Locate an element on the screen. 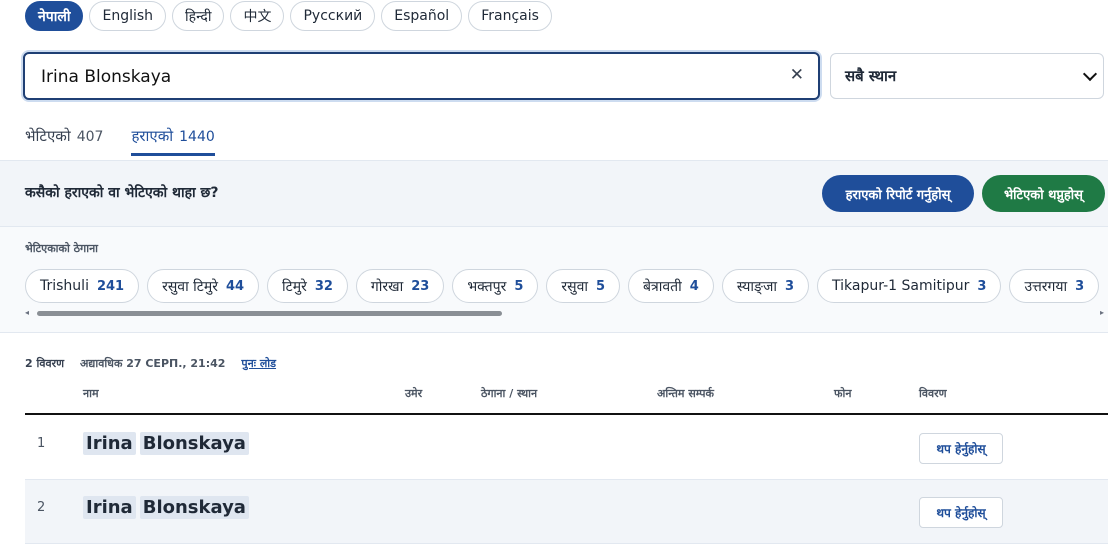 The height and width of the screenshot is (544, 1108). location-chip: रसुवा टिमुरे 44 is located at coordinates (203, 286).